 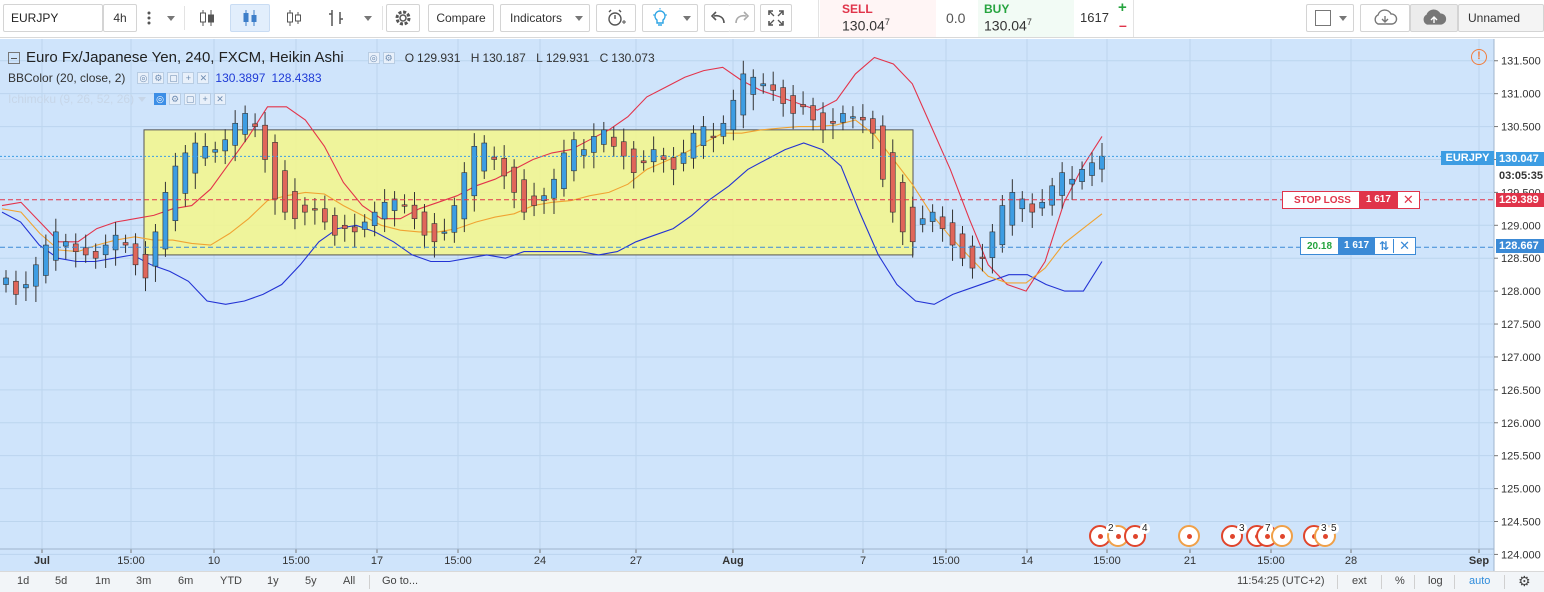 I want to click on hollow-candles-button, so click(x=294, y=18).